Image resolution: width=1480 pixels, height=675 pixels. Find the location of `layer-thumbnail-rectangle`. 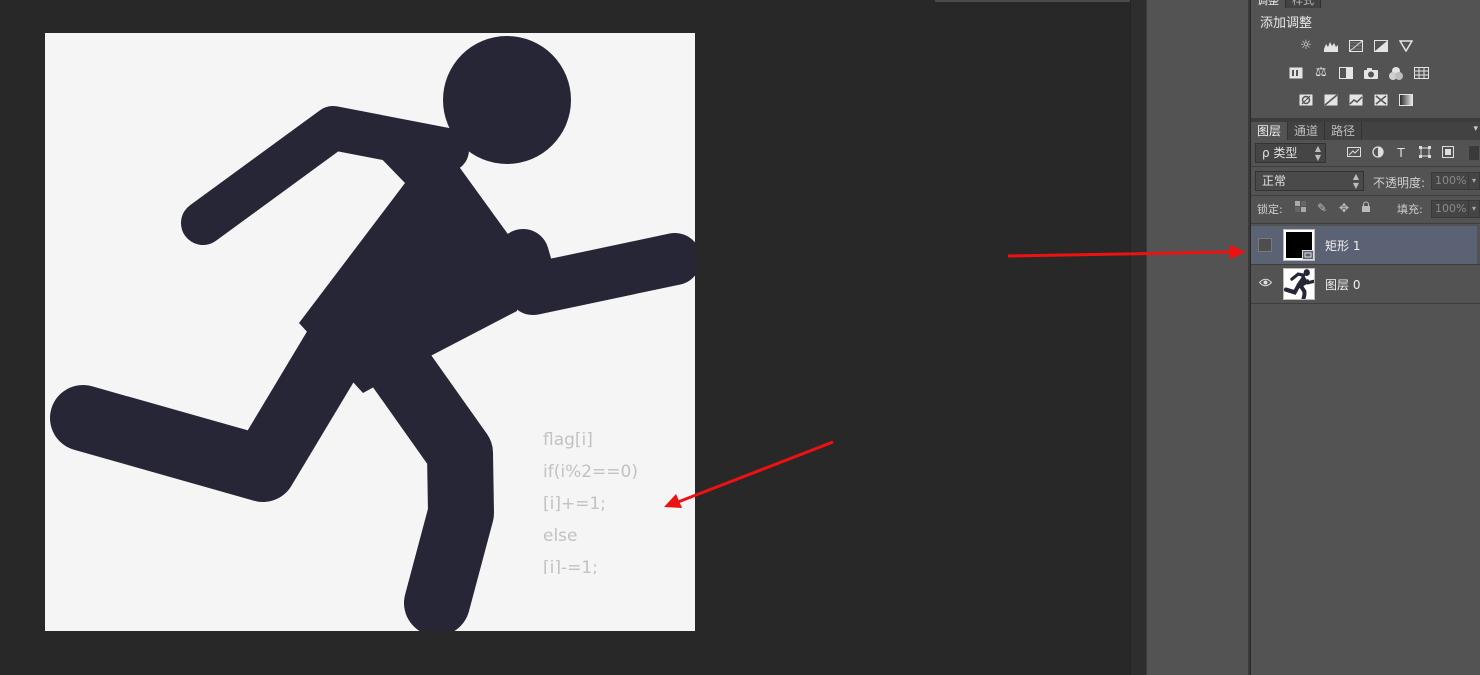

layer-thumbnail-rectangle is located at coordinates (1299, 245).